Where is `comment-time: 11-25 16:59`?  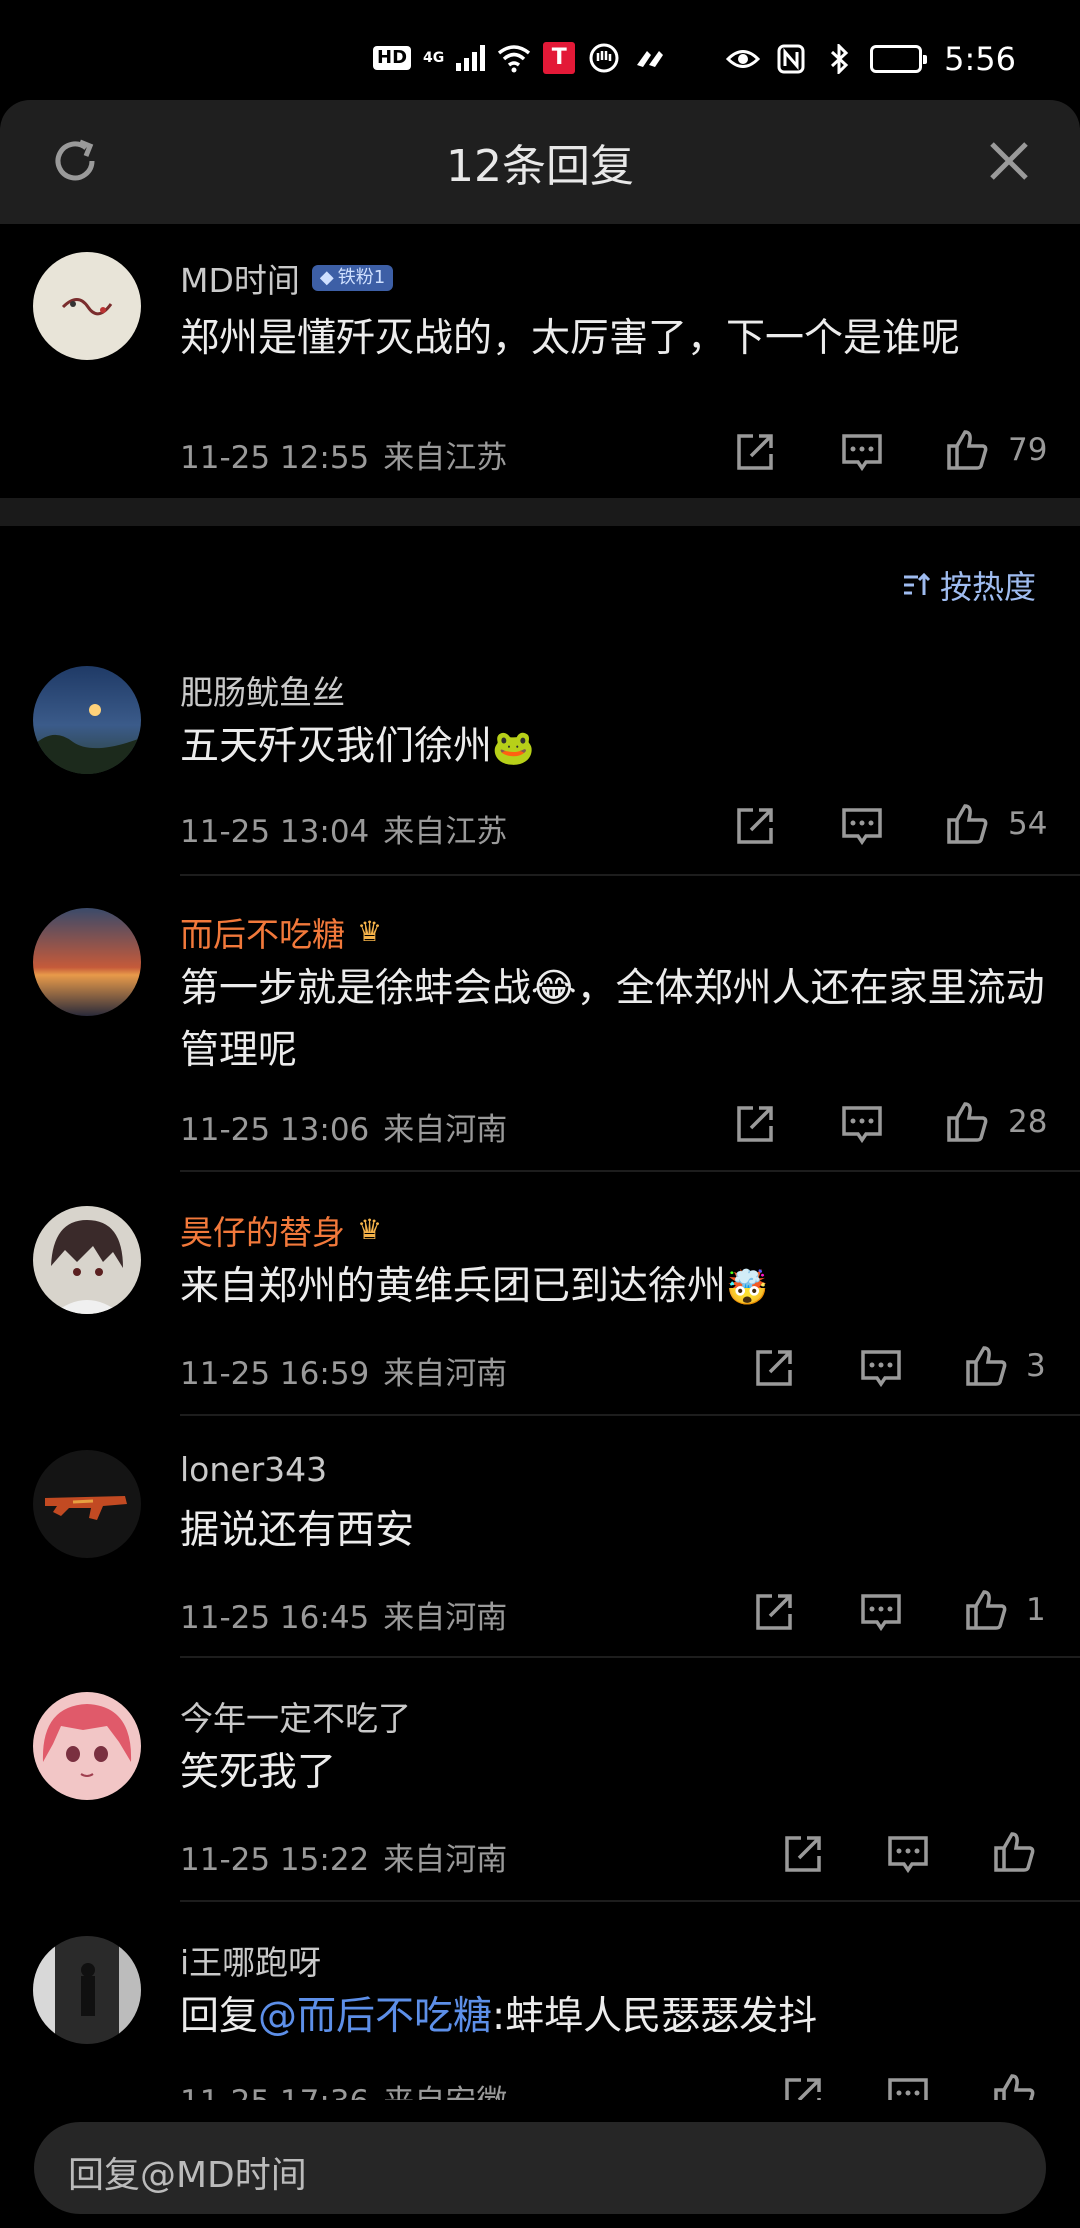
comment-time: 11-25 16:59 is located at coordinates (275, 1374).